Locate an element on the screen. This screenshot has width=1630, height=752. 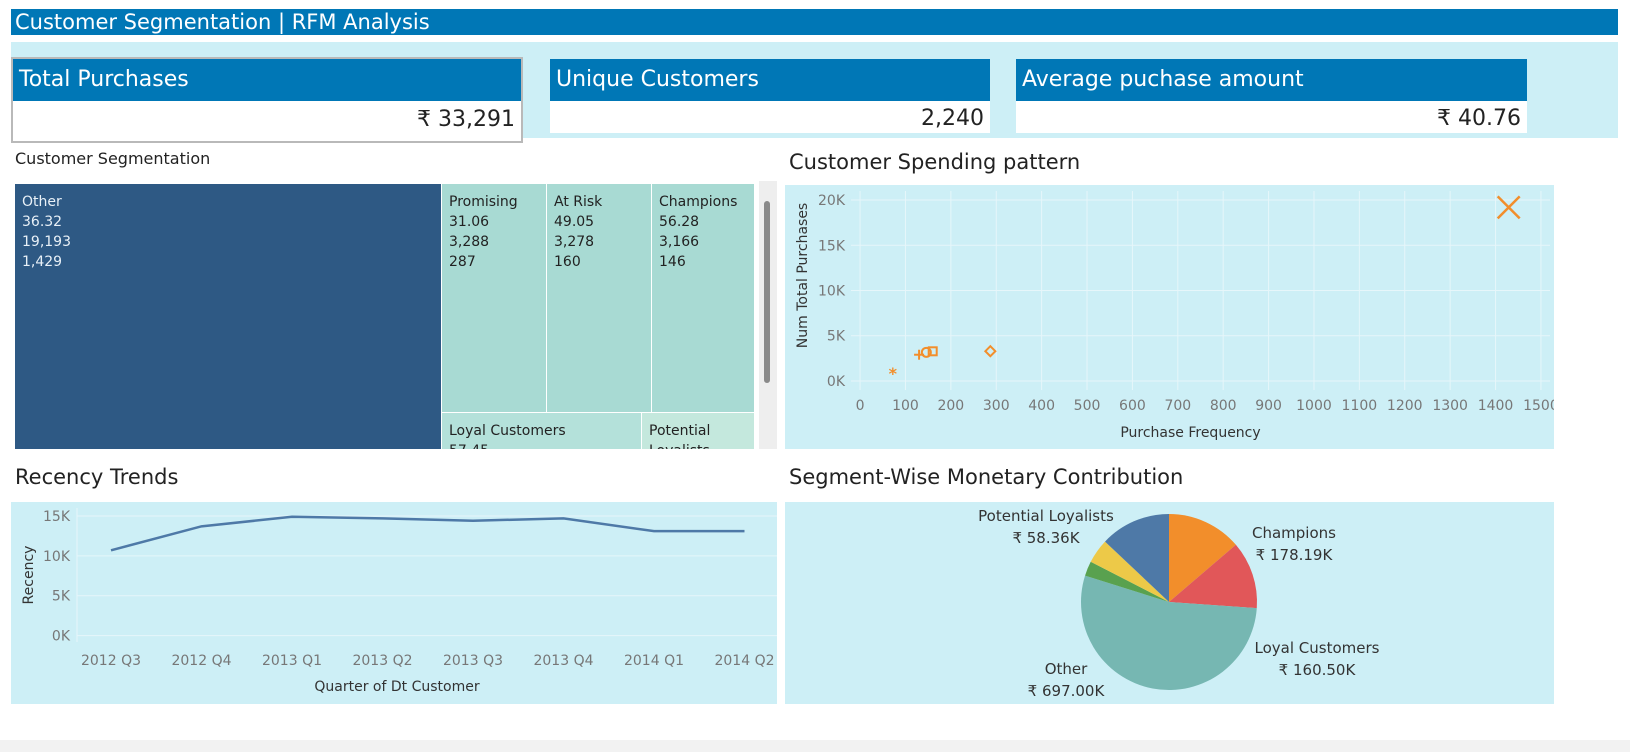
x-tick-label: 2014 Q2 is located at coordinates (744, 661).